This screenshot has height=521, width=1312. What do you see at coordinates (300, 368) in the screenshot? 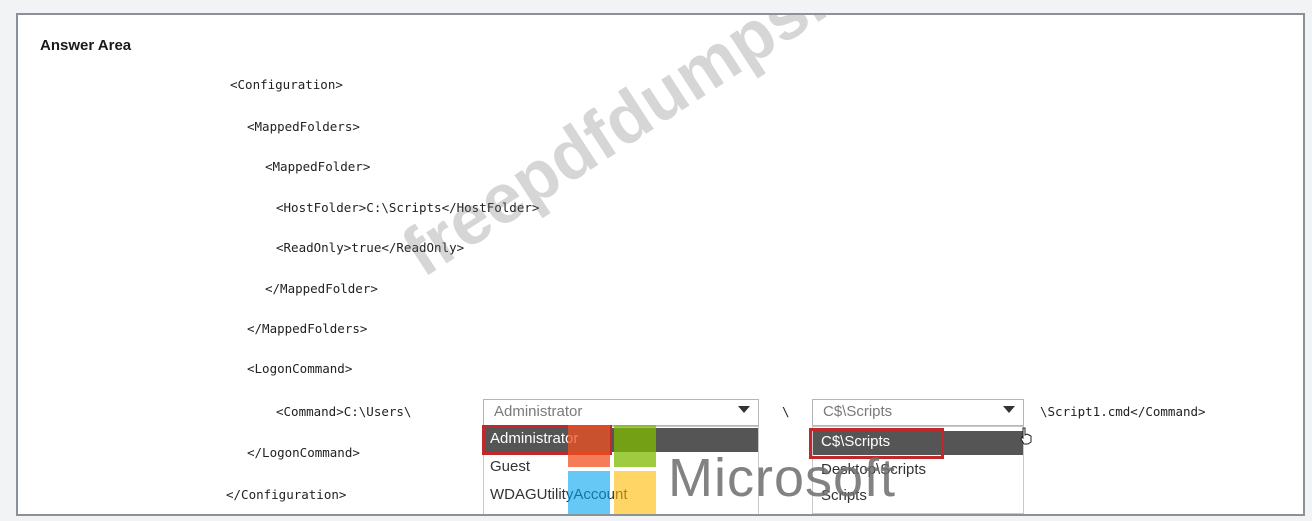
I see `code-line-logoncommand-open: <LogonCommand>` at bounding box center [300, 368].